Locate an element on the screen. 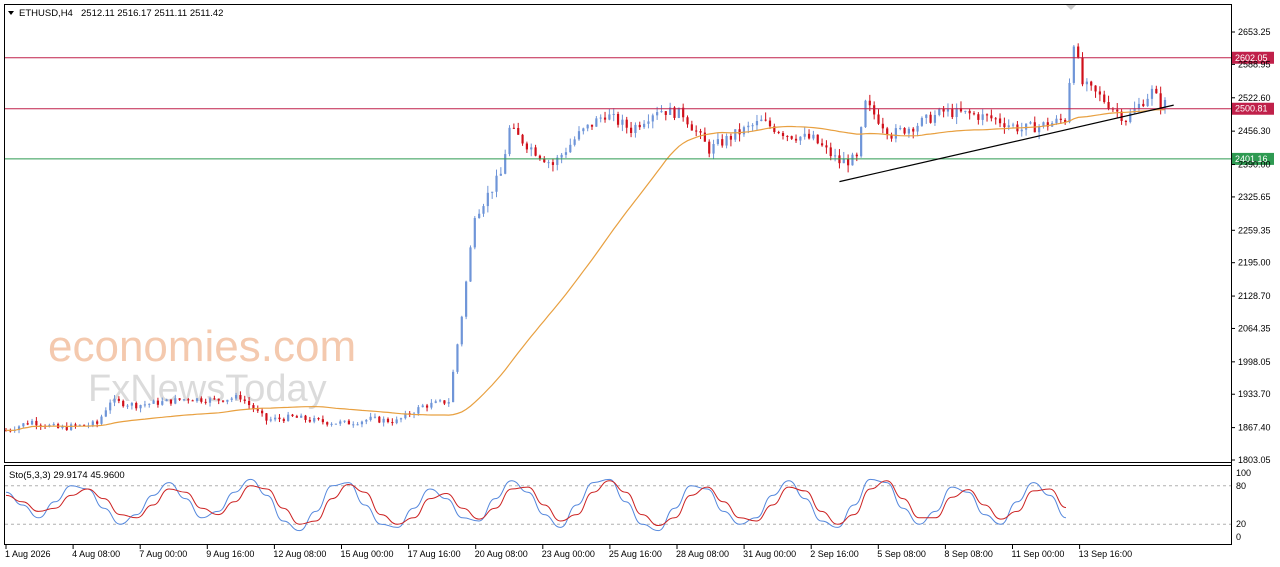  watermark-economies: economies.com is located at coordinates (202, 346).